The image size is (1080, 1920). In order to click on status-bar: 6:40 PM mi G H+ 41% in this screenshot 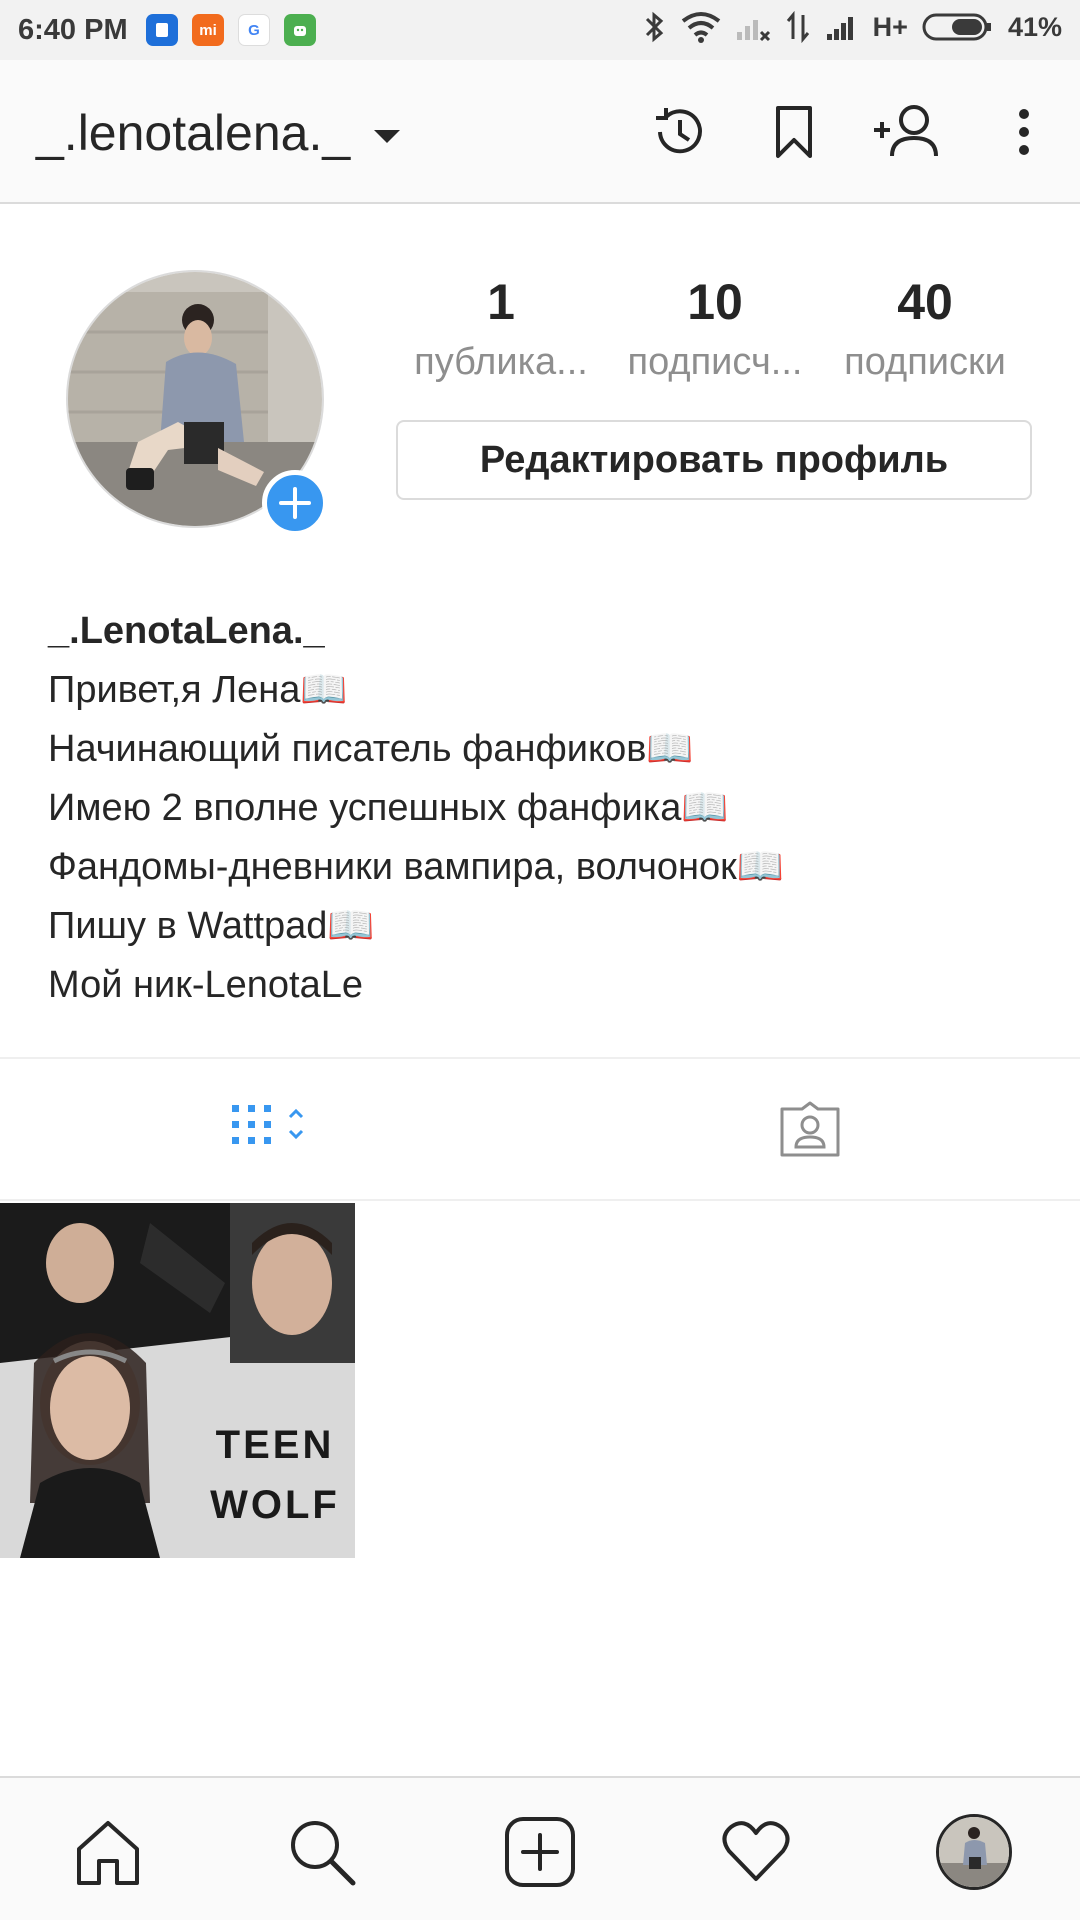, I will do `click(540, 30)`.